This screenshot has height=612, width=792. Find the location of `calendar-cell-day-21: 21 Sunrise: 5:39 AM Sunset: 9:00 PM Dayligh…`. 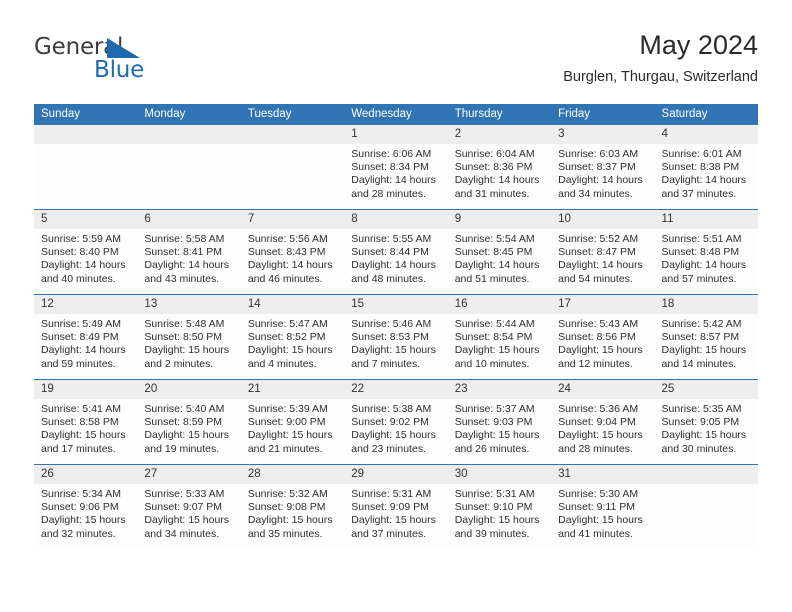

calendar-cell-day-21: 21 Sunrise: 5:39 AM Sunset: 9:00 PM Dayligh… is located at coordinates (292, 422).